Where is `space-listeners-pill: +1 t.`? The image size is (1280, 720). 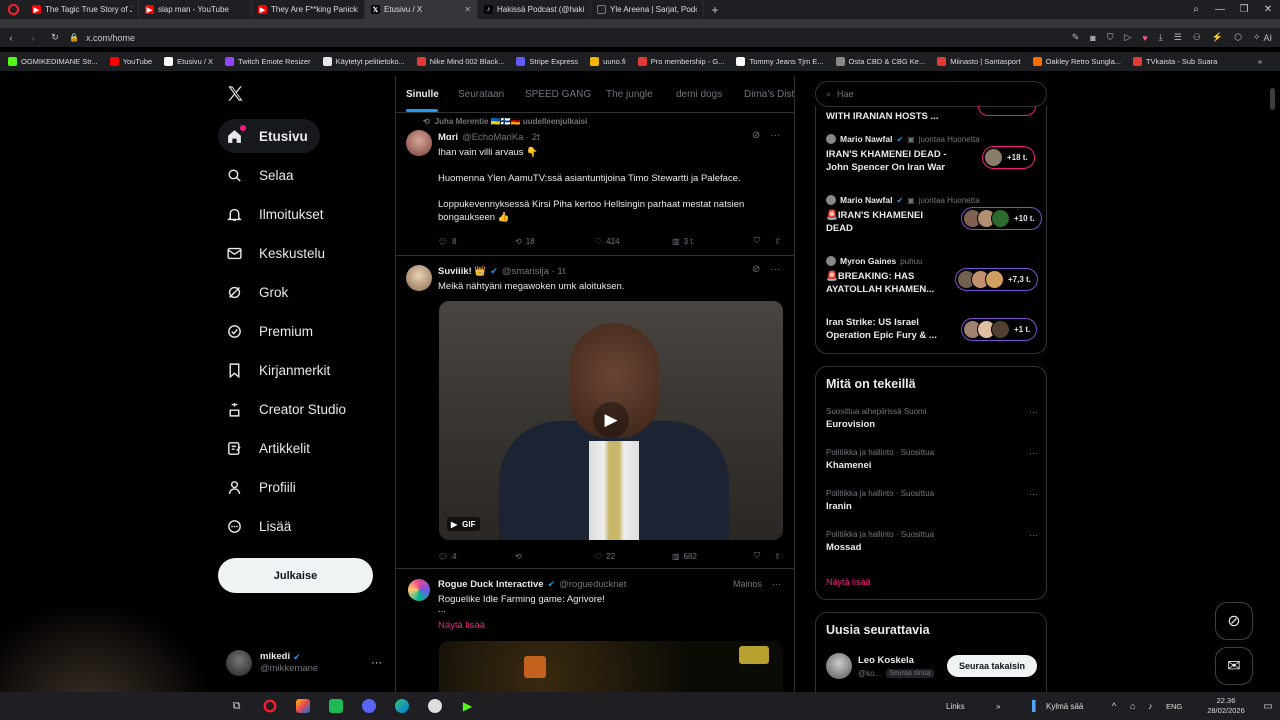 space-listeners-pill: +1 t. is located at coordinates (999, 329).